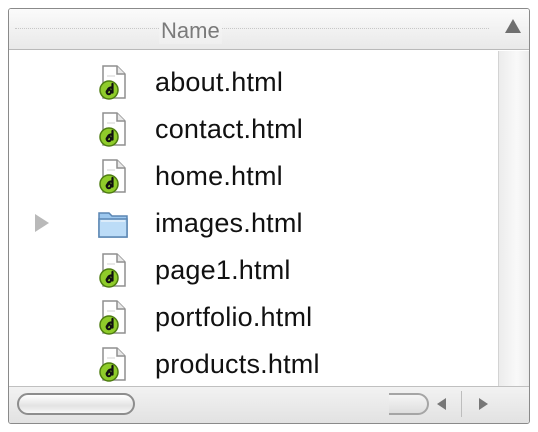  I want to click on file-row: home.html, so click(254, 176).